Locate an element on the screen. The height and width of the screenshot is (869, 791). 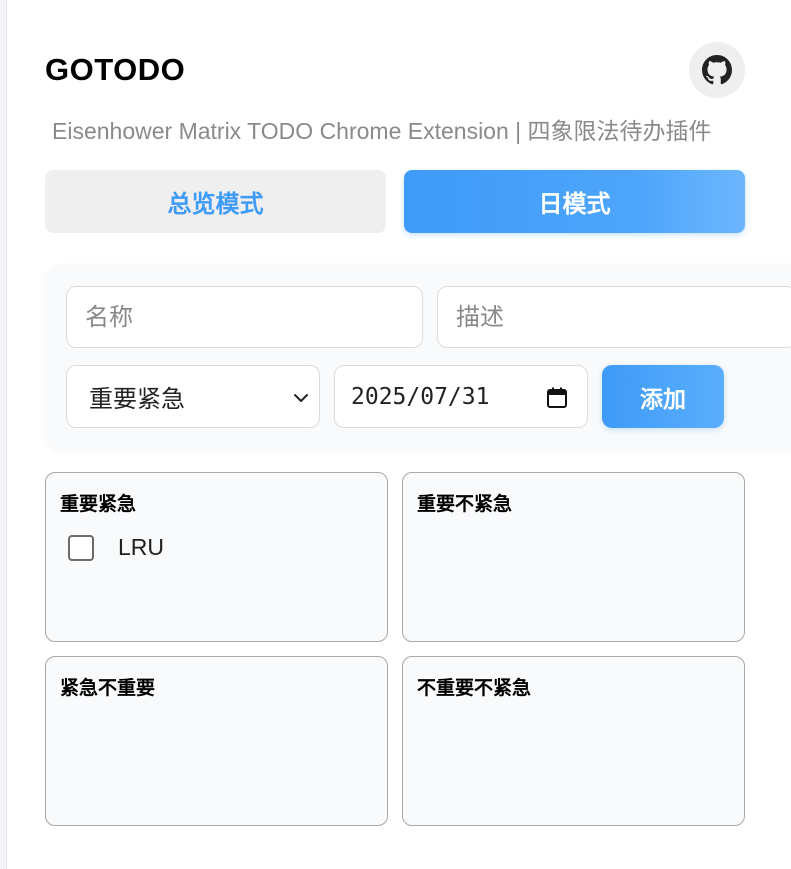
add-button: 添加 is located at coordinates (663, 396).